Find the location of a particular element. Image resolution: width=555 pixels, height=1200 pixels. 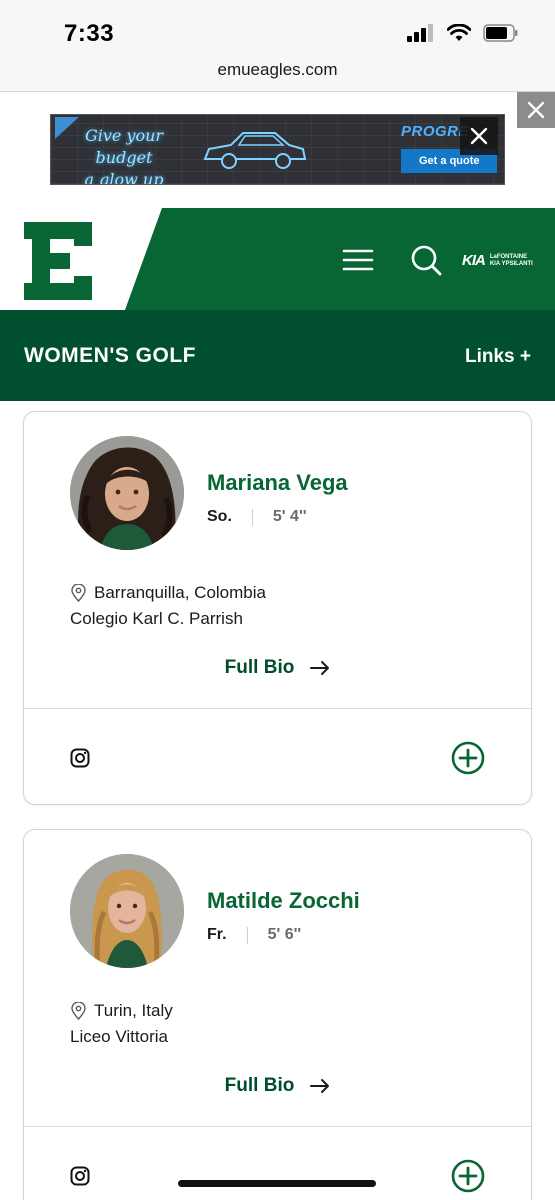

ad-brand: PROGRE is located at coordinates (435, 131).